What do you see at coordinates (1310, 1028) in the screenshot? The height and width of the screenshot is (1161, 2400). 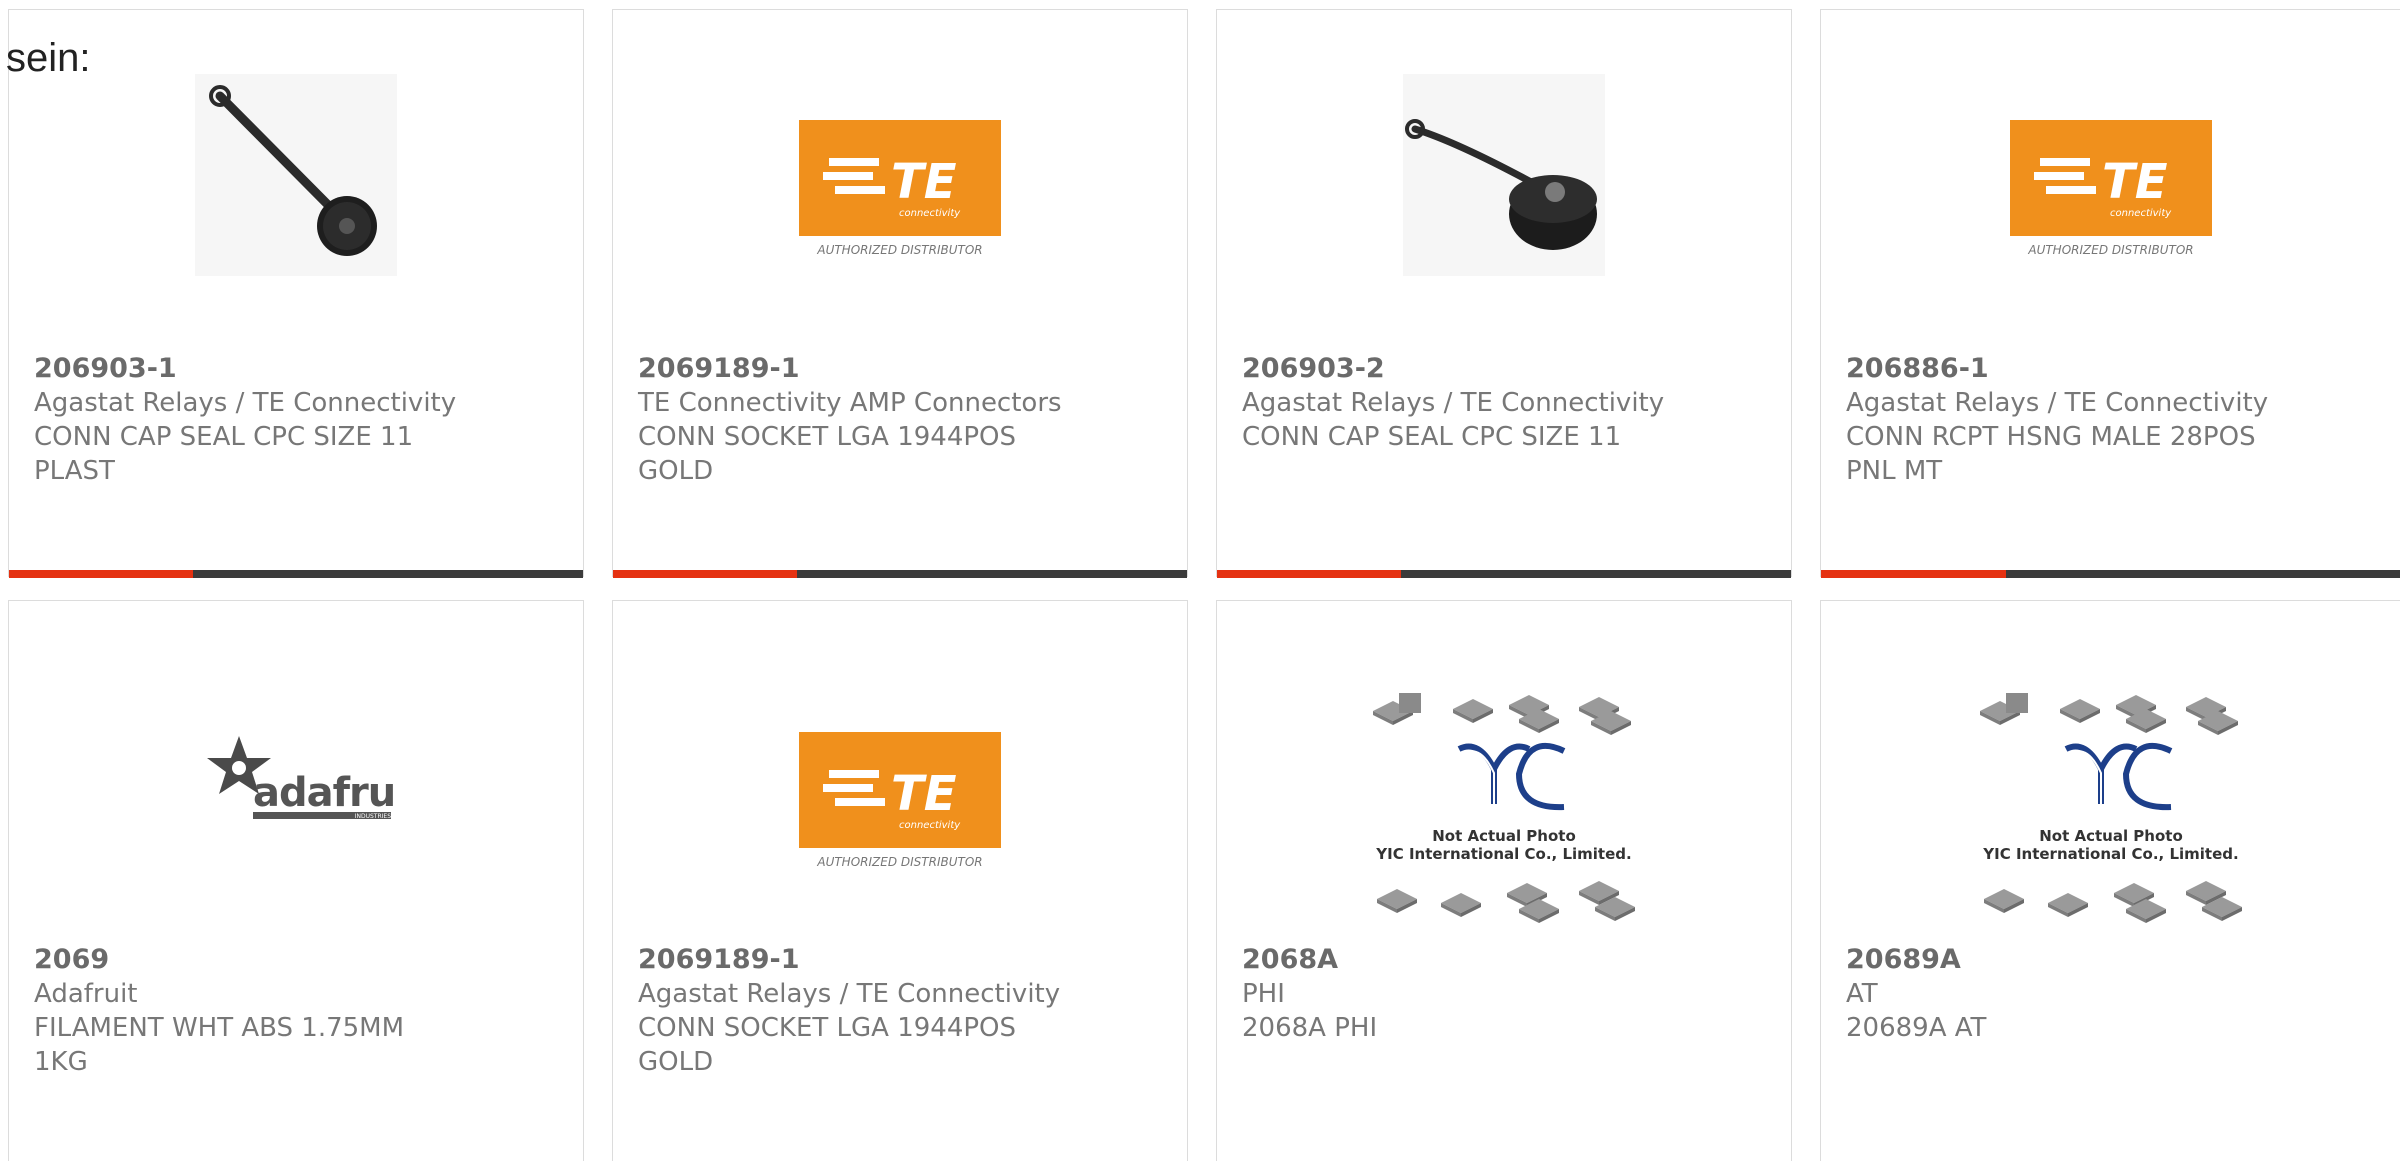 I see `description: 2068A PHI` at bounding box center [1310, 1028].